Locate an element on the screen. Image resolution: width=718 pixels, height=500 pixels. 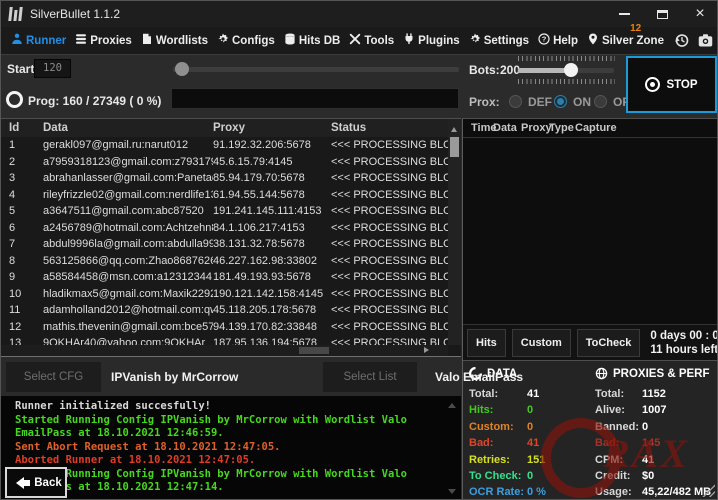
stat-label: Bad: is located at coordinates (481, 443).